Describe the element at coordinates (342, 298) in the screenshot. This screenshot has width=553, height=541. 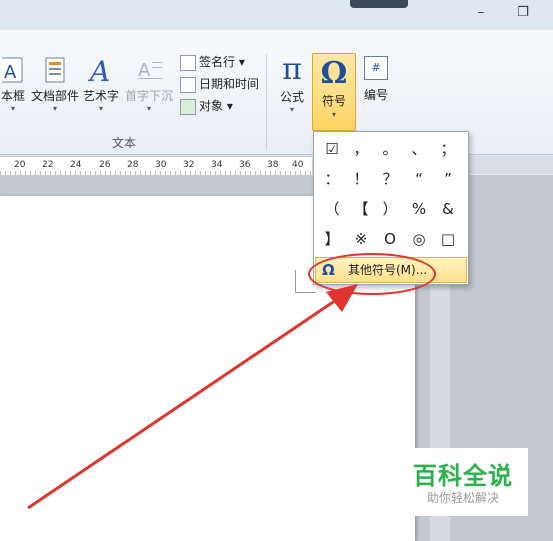
I see `arrow-head` at that location.